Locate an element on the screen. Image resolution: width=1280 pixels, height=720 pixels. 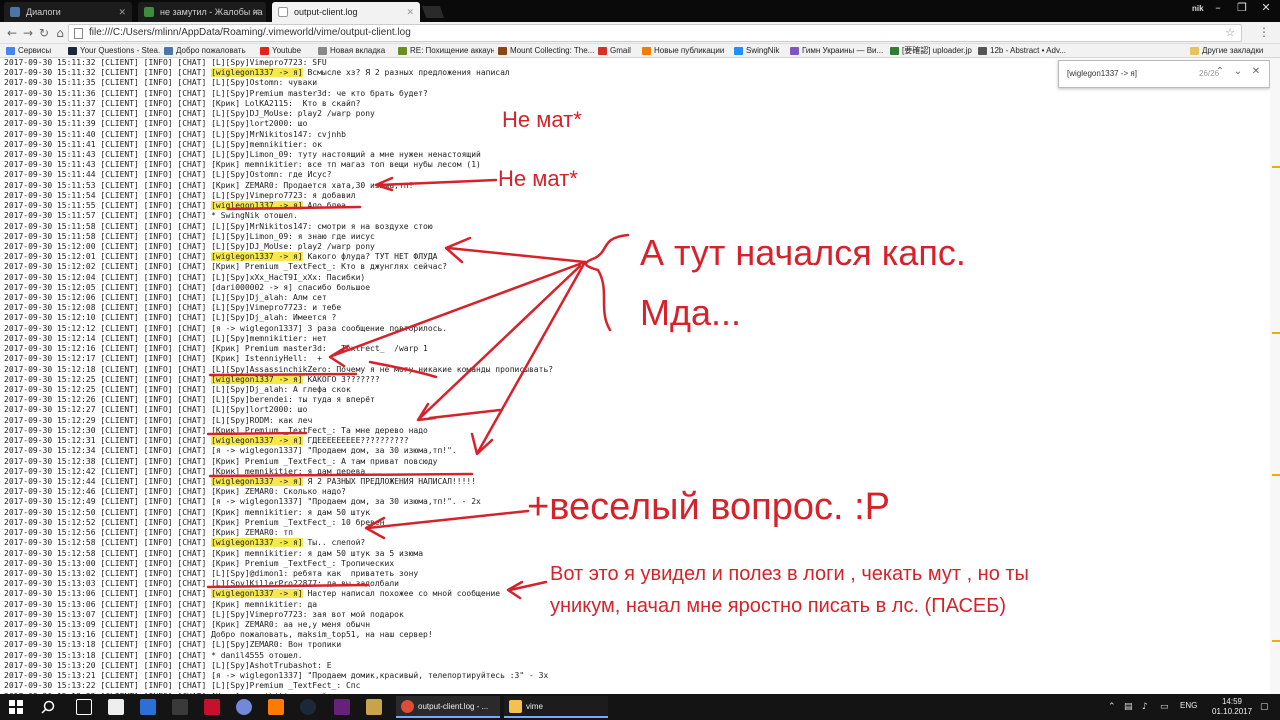
find-close-icon: ✕ is located at coordinates (1256, 71).